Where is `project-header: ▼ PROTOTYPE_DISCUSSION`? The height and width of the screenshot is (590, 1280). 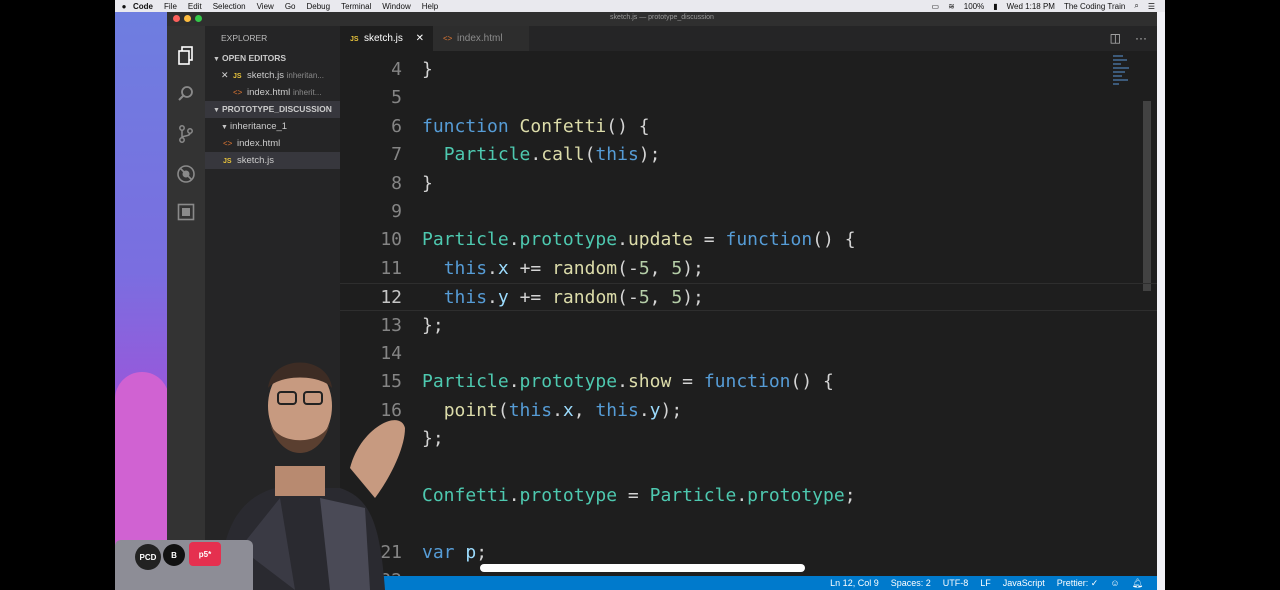 project-header: ▼ PROTOTYPE_DISCUSSION is located at coordinates (272, 109).